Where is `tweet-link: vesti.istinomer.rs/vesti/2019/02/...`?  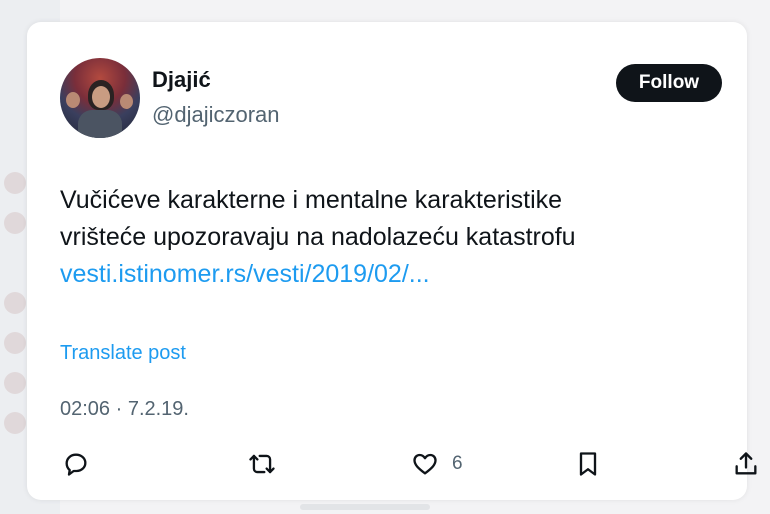 tweet-link: vesti.istinomer.rs/vesti/2019/02/... is located at coordinates (245, 274).